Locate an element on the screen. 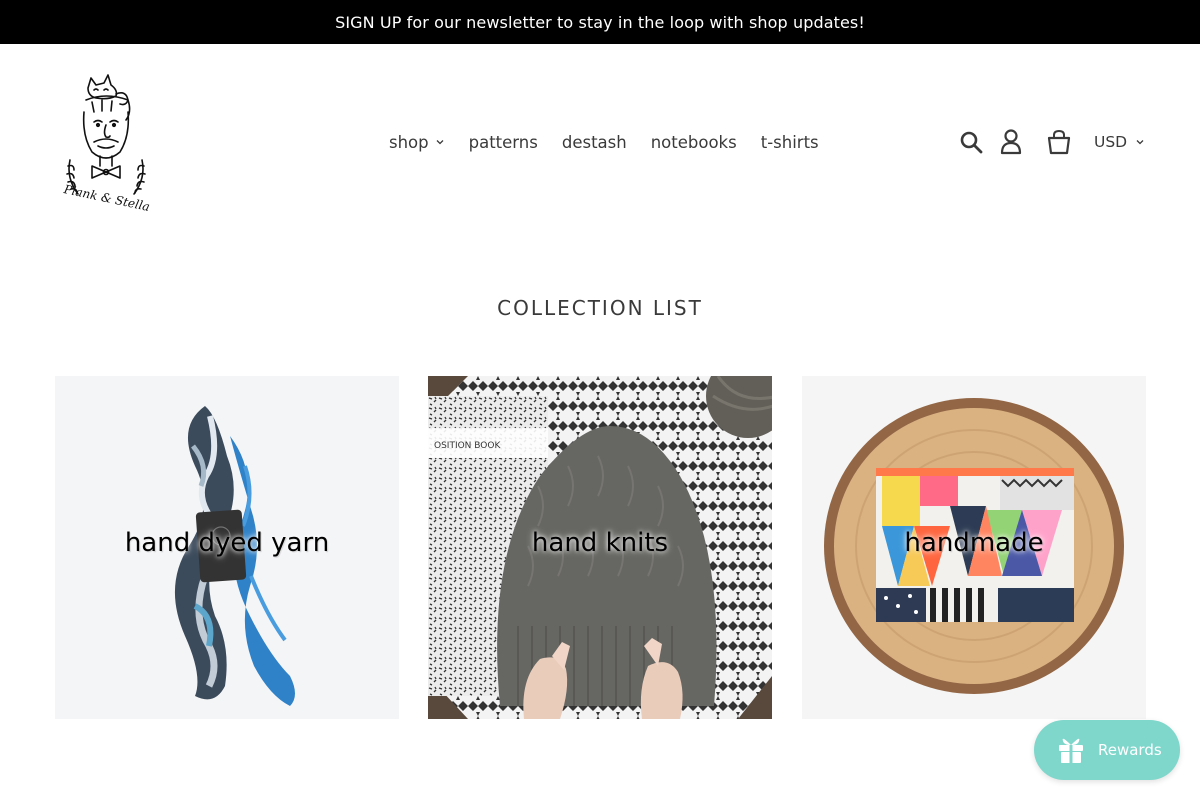 Image resolution: width=1200 pixels, height=800 pixels. nav-item-label: patterns is located at coordinates (503, 142).